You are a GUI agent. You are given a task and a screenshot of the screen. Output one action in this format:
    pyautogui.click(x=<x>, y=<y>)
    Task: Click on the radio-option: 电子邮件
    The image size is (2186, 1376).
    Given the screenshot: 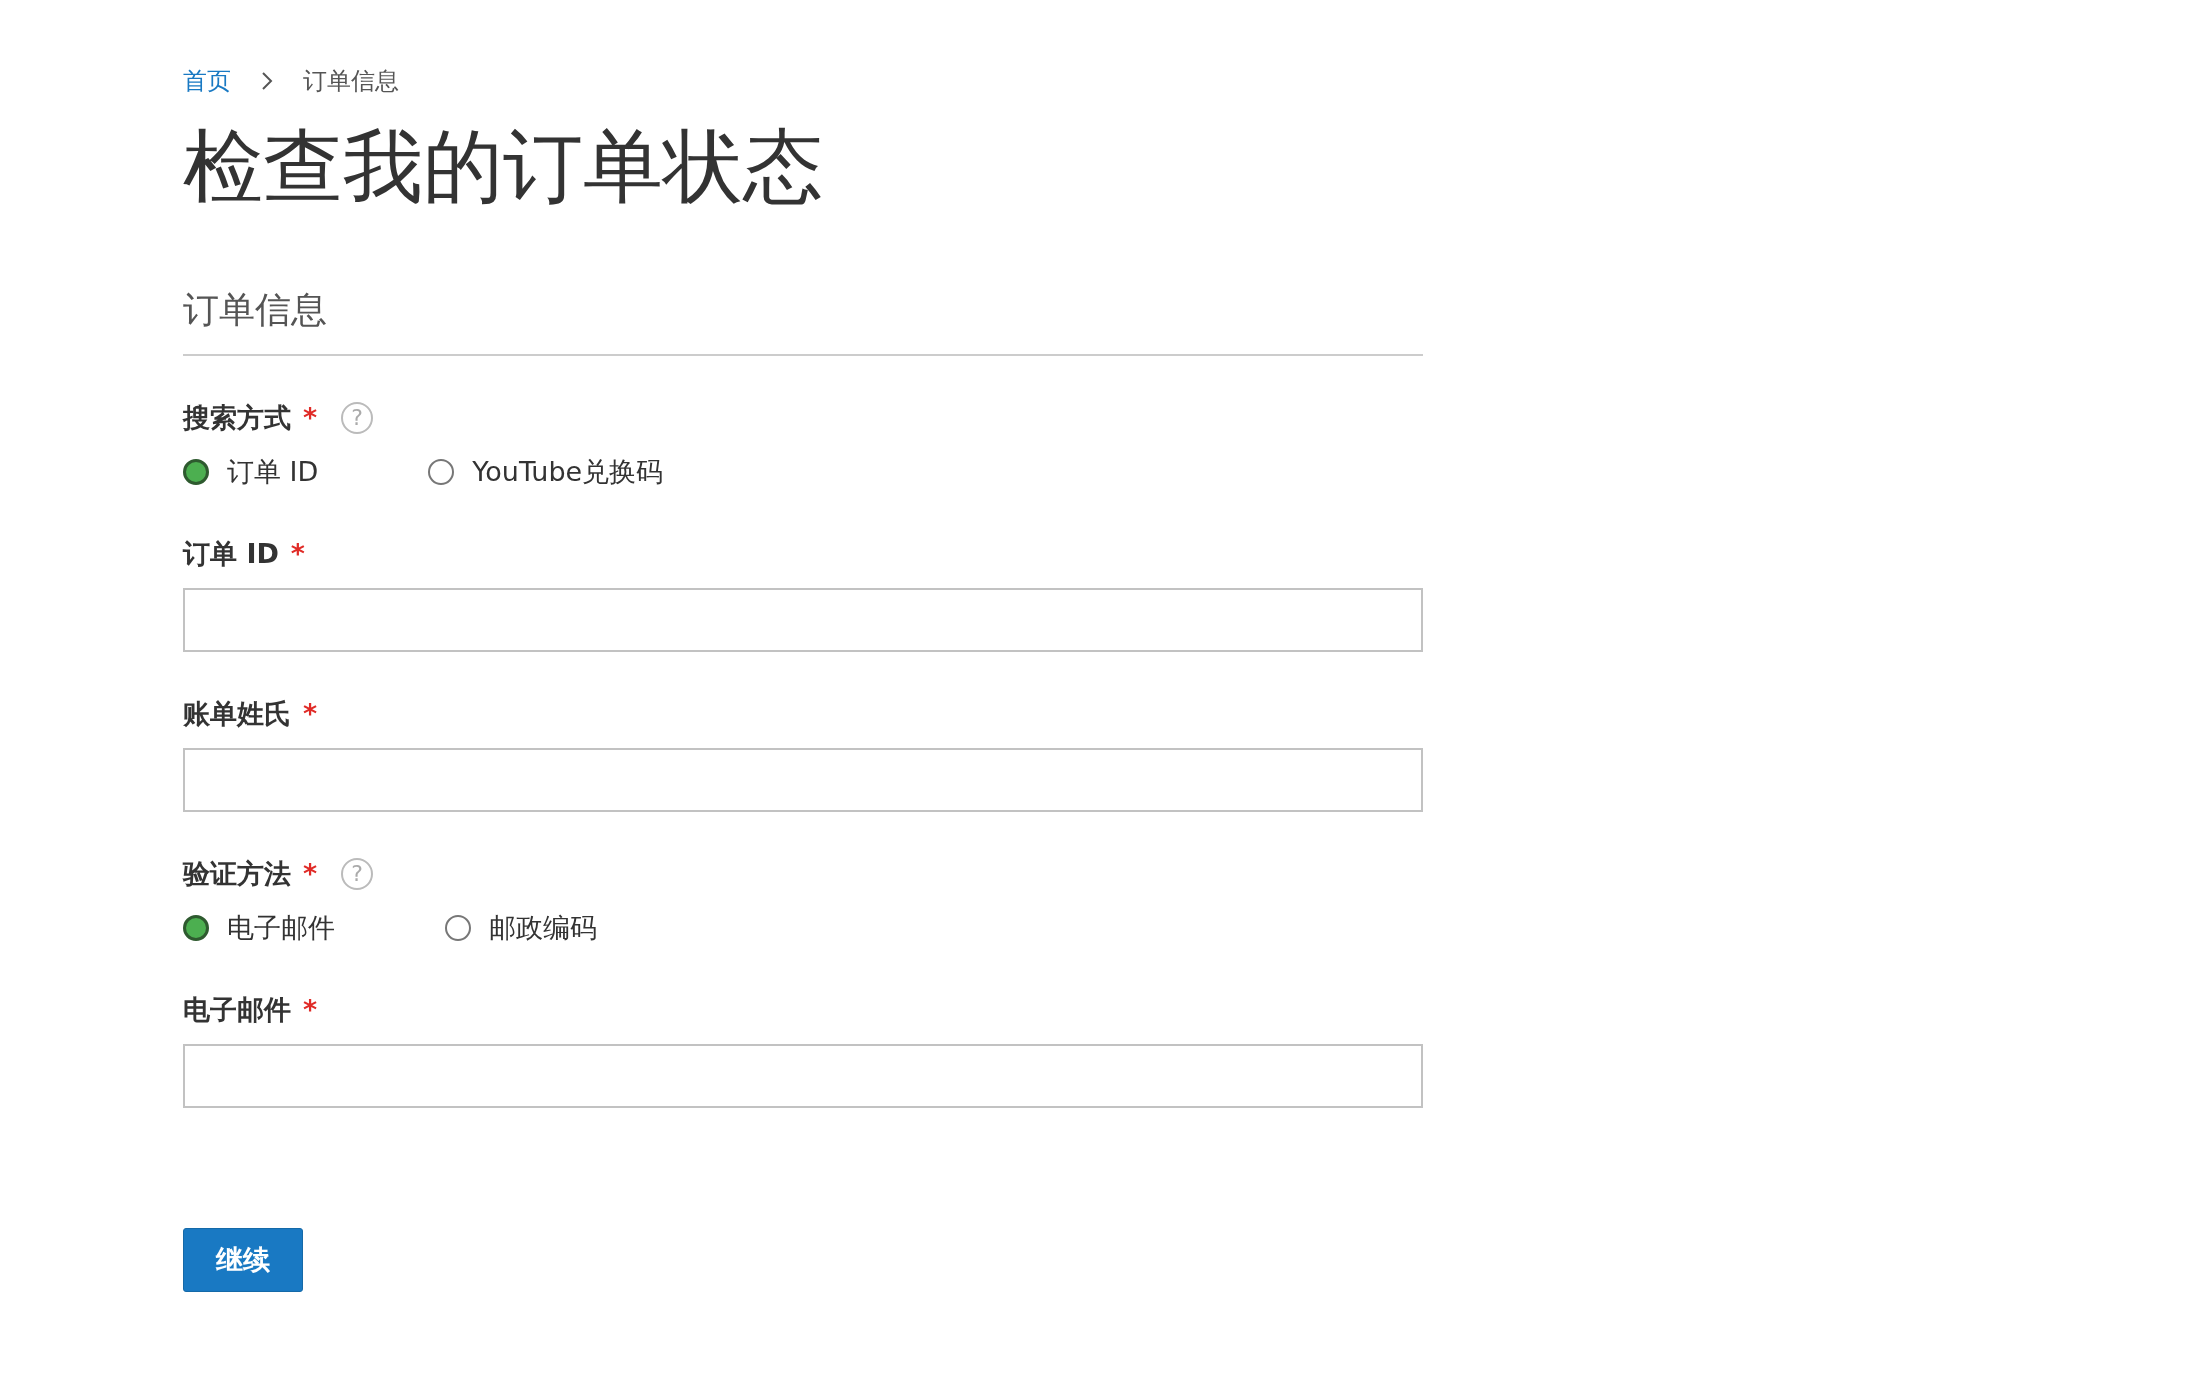 What is the action you would take?
    pyautogui.click(x=259, y=928)
    